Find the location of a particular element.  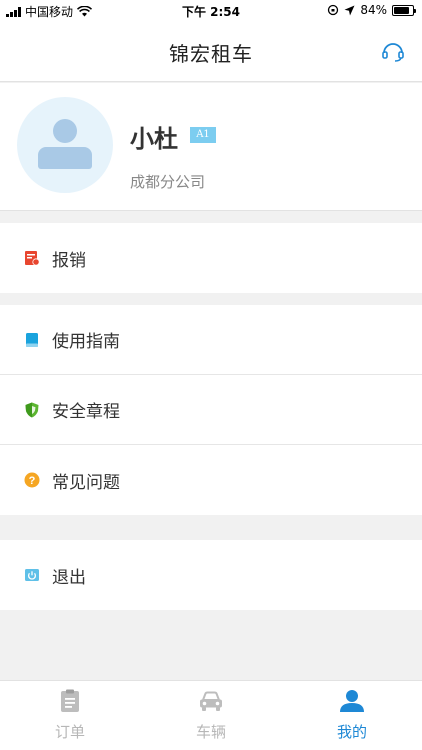

menu-group-account: 退出 is located at coordinates (211, 575).